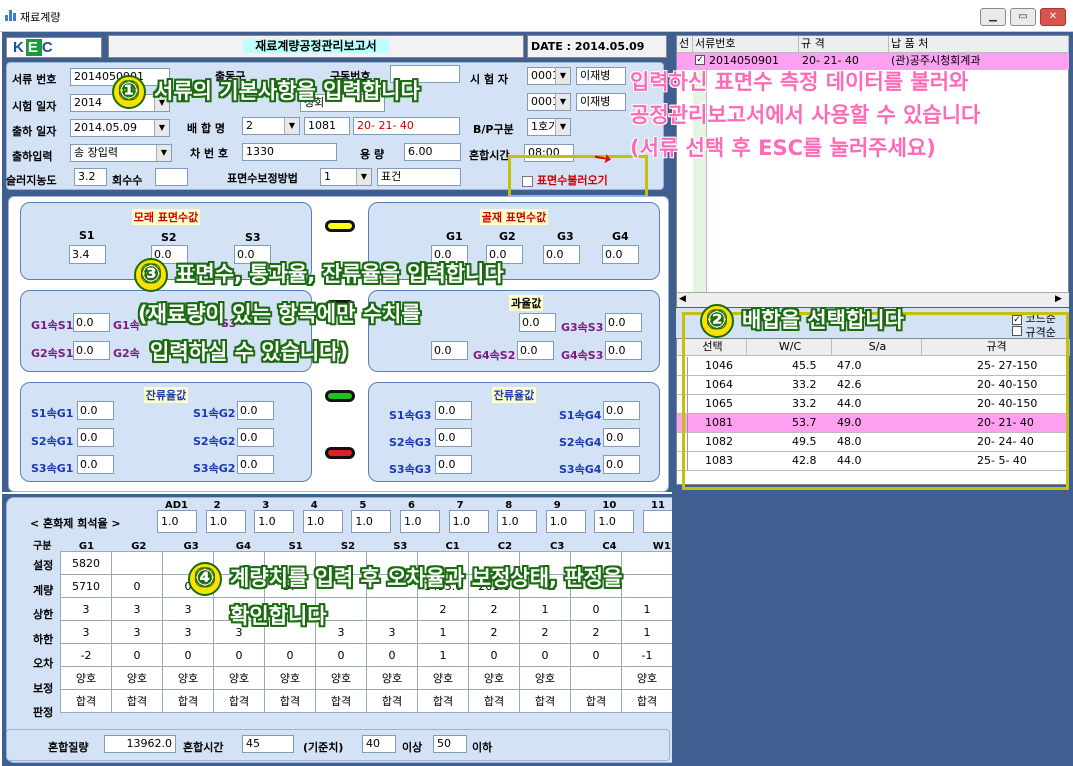 This screenshot has width=1073, height=766. Describe the element at coordinates (86, 586) in the screenshot. I see `grid-cell: 5710` at that location.